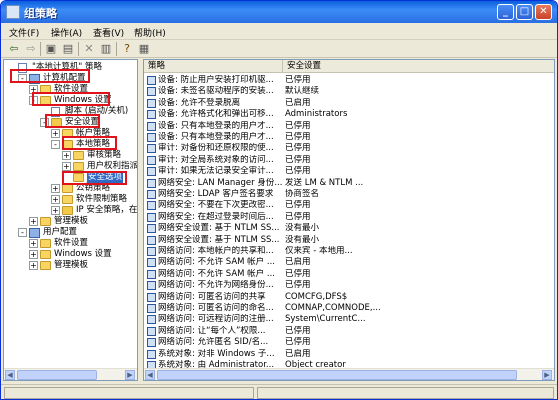 The height and width of the screenshot is (400, 558). What do you see at coordinates (543, 12) in the screenshot?
I see `close-button: ✕` at bounding box center [543, 12].